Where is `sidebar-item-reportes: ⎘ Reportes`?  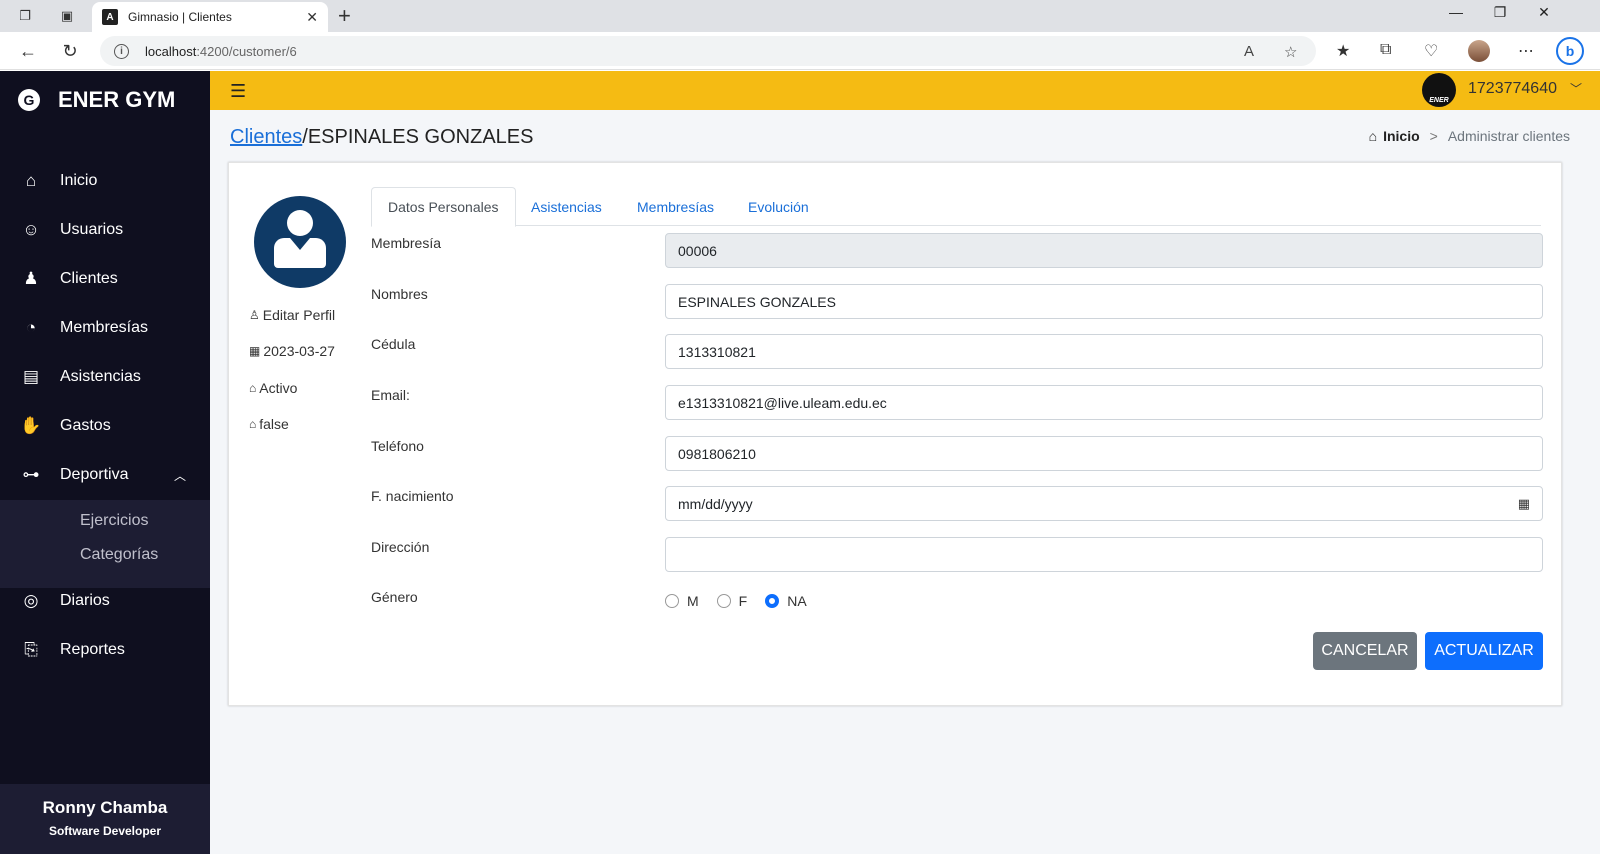
sidebar-item-reportes: ⎘ Reportes is located at coordinates (105, 650).